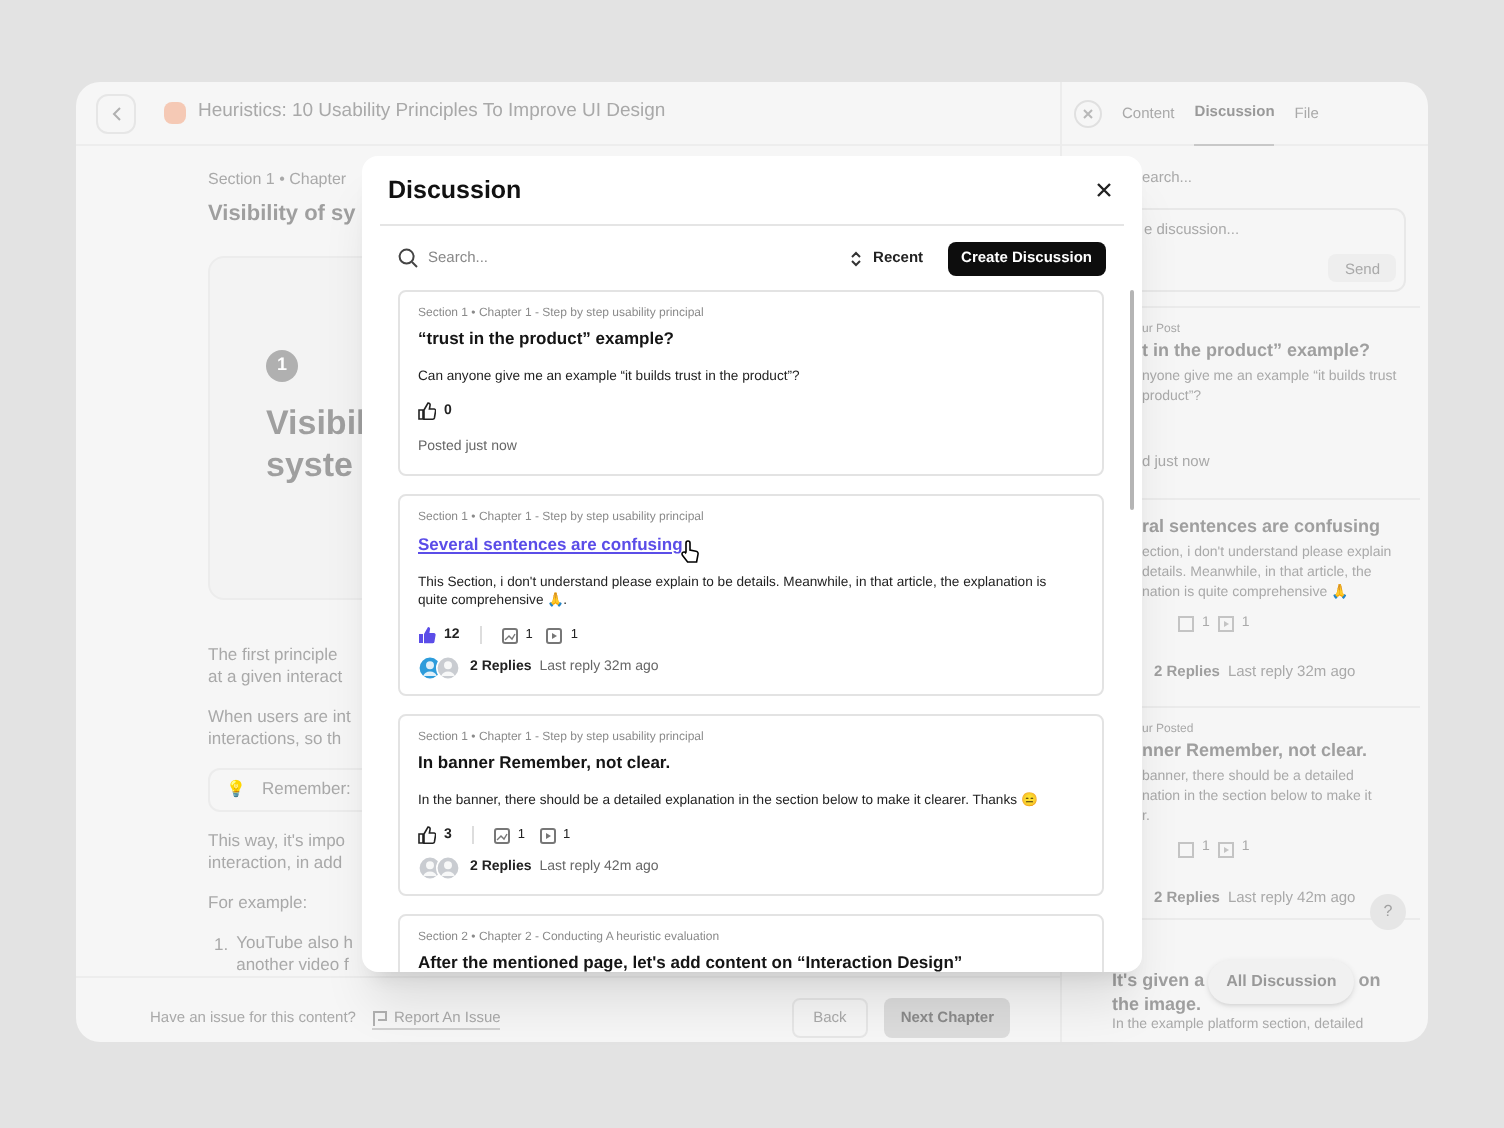 The height and width of the screenshot is (1128, 1504). I want to click on list-number: 1., so click(221, 944).